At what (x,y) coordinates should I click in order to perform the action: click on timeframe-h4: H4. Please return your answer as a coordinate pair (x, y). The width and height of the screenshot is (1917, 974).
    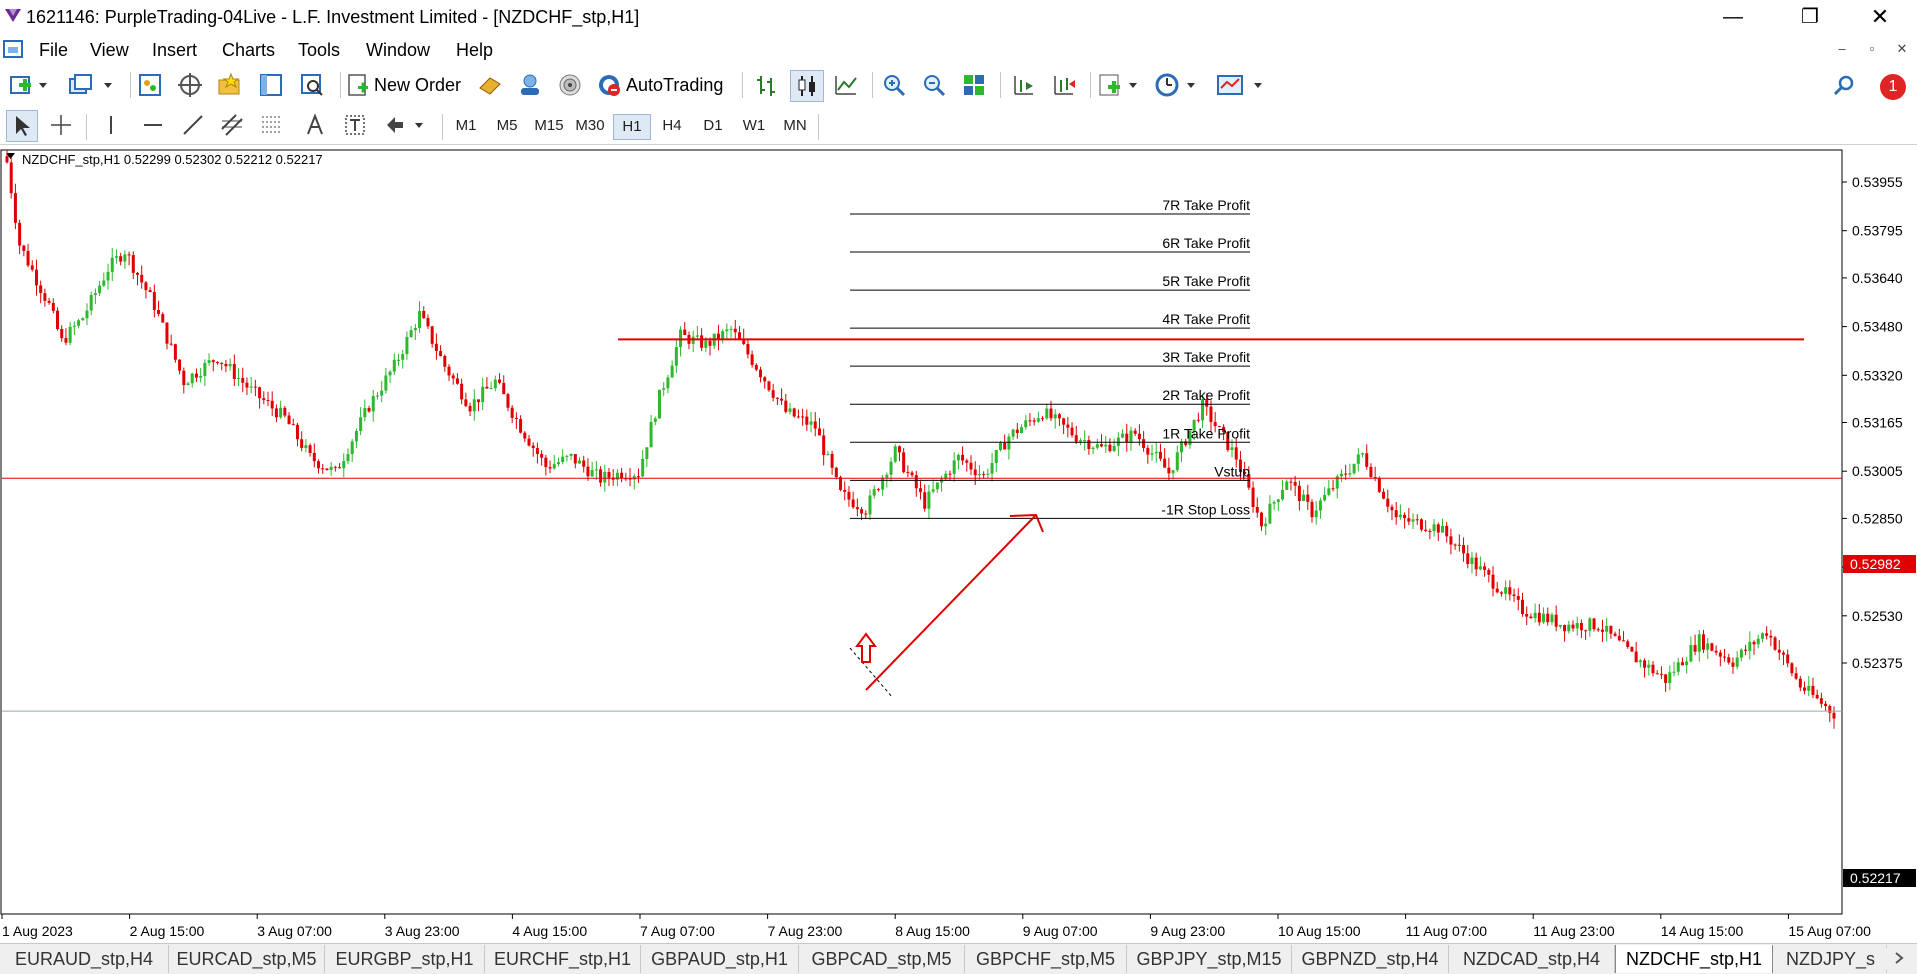
    Looking at the image, I should click on (672, 126).